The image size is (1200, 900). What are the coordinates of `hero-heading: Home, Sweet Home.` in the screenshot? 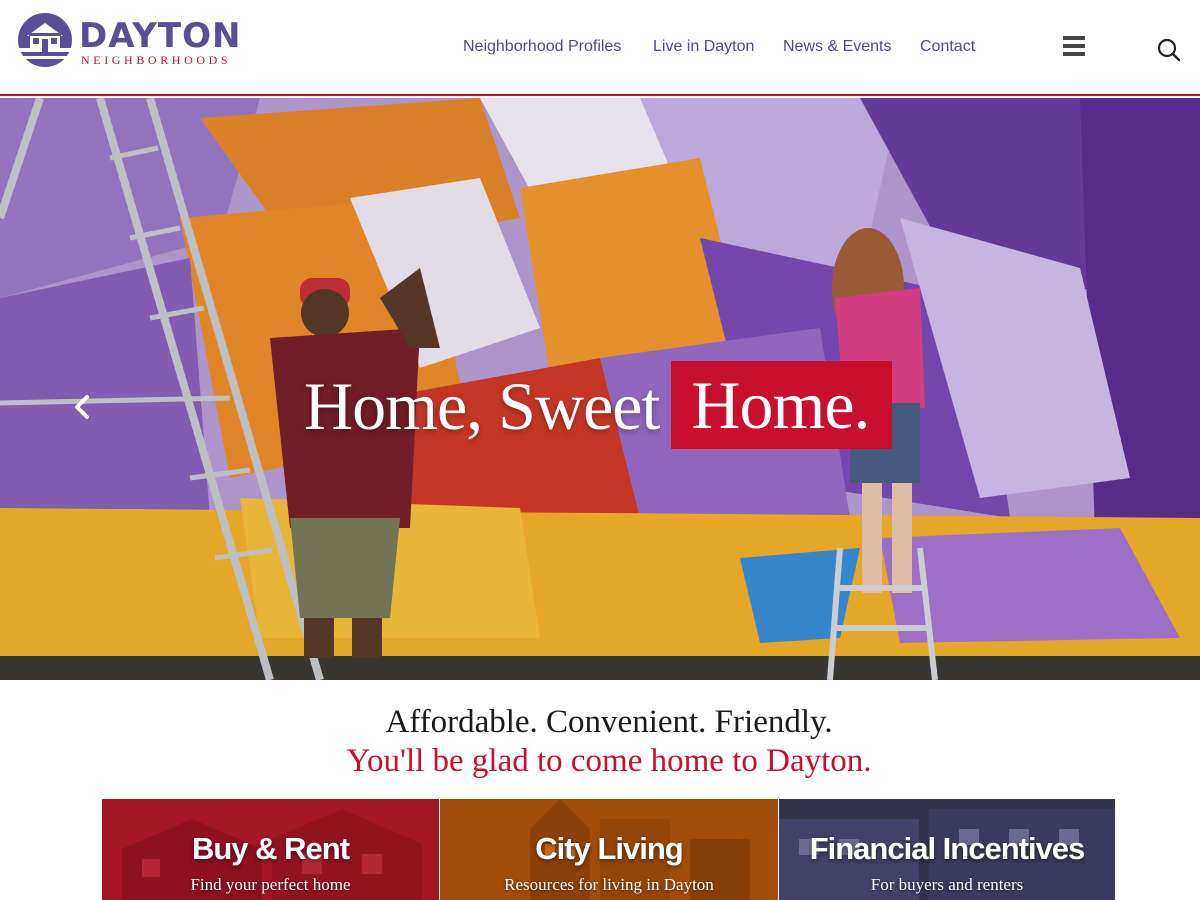 It's located at (598, 406).